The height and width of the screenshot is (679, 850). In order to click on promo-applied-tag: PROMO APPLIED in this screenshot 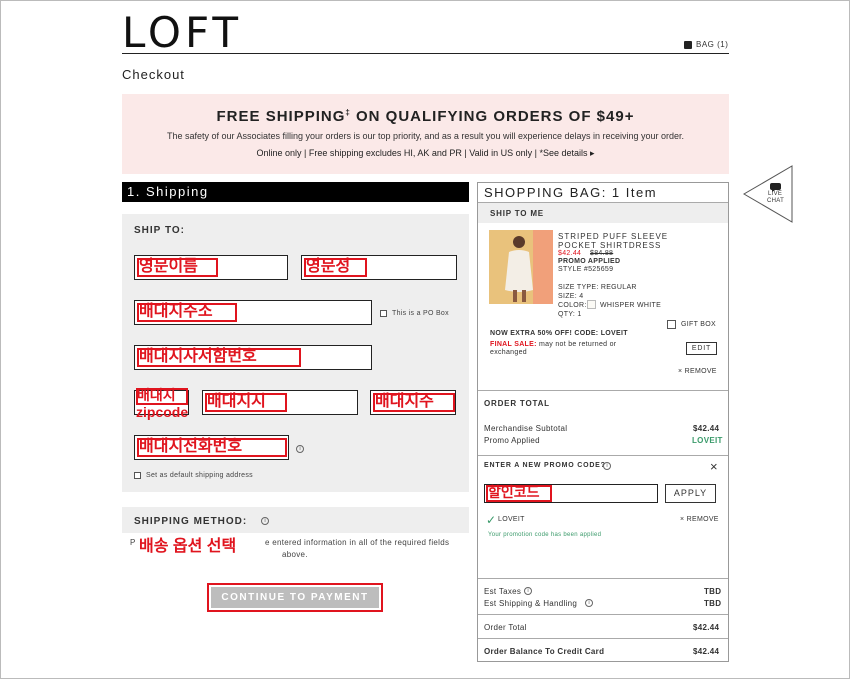, I will do `click(589, 261)`.